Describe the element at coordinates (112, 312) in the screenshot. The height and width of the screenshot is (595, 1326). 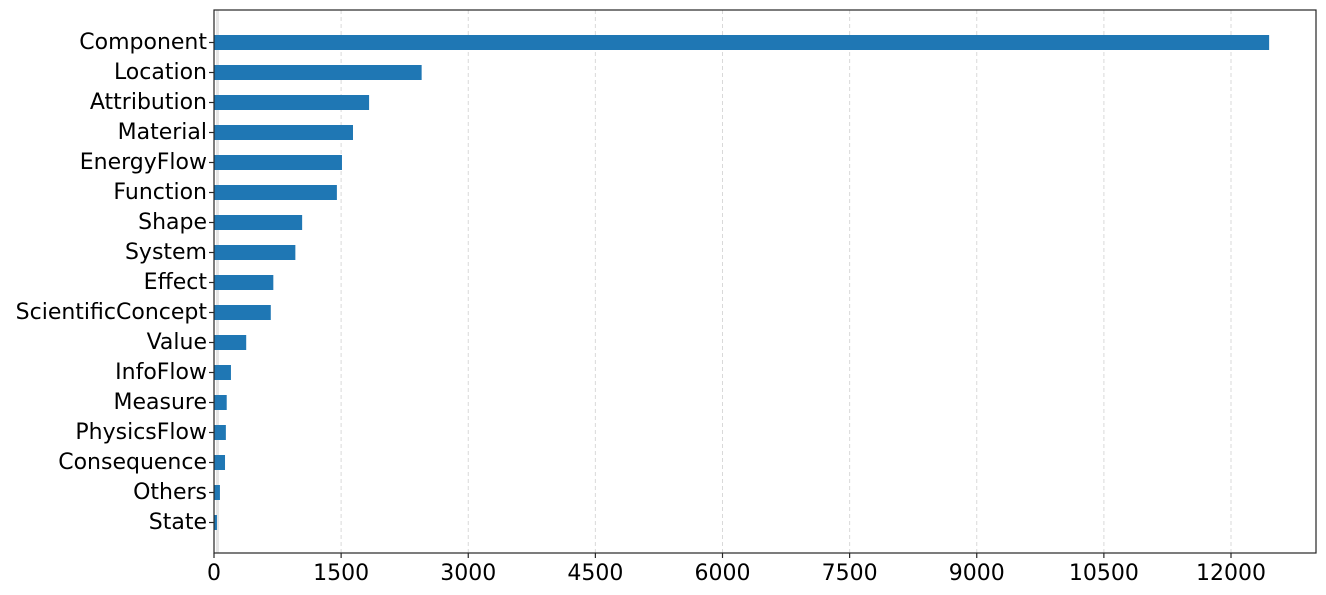
I see `y-tick-label: ScientificConcept` at that location.